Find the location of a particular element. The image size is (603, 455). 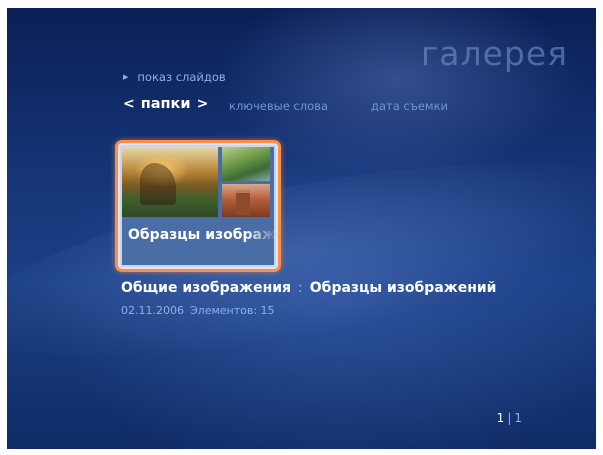

folder-thumbnail: Образцы изображений is located at coordinates (200, 206).